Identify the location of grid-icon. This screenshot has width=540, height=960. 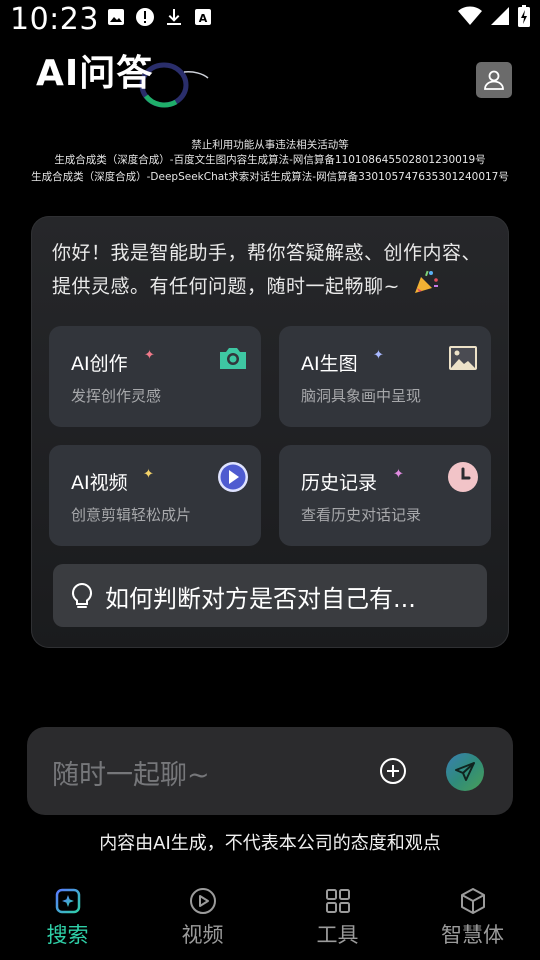
(337, 901).